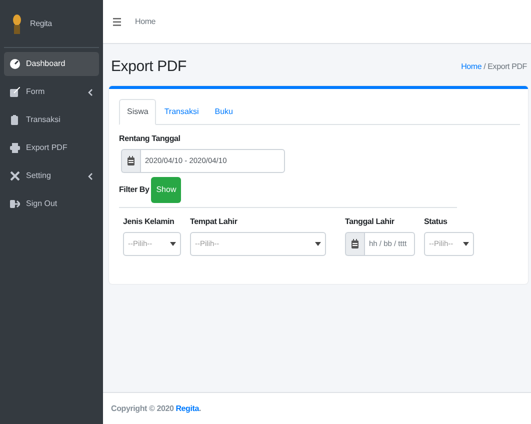 Image resolution: width=531 pixels, height=424 pixels. I want to click on dashboard-icon, so click(15, 64).